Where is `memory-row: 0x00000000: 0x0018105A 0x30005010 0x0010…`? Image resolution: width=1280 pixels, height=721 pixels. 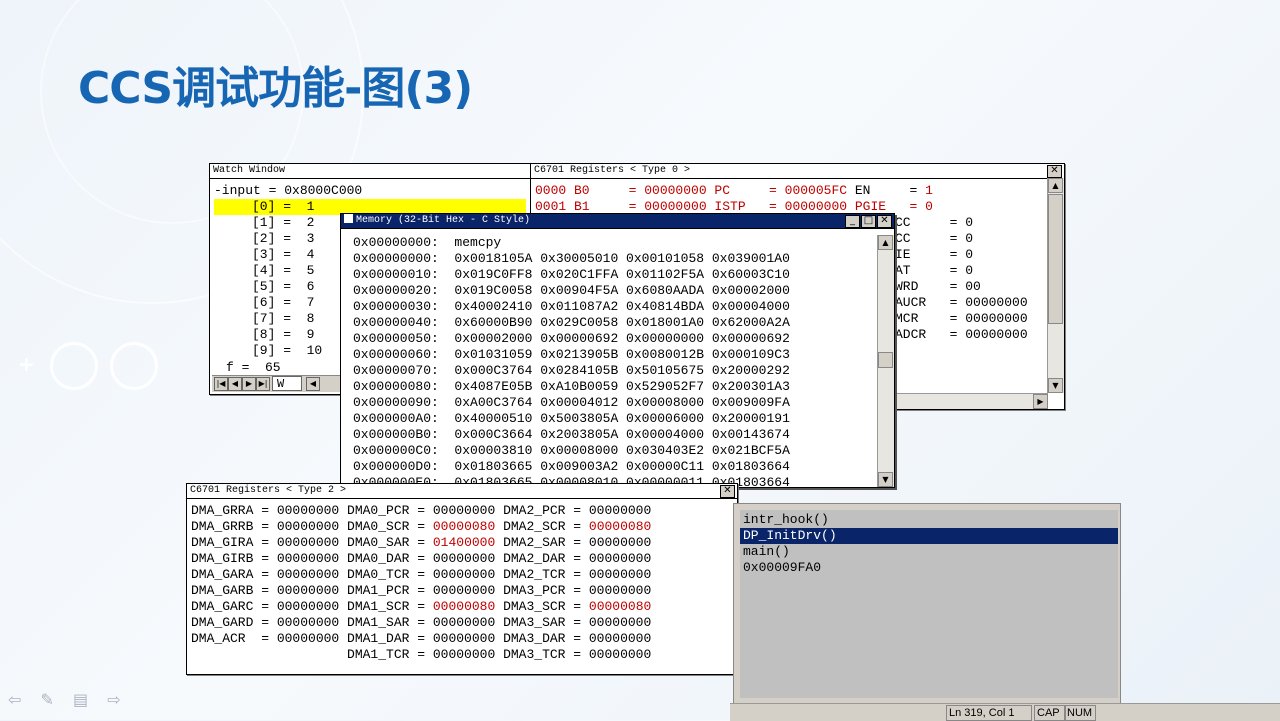 memory-row: 0x00000000: 0x0018105A 0x30005010 0x0010… is located at coordinates (571, 259).